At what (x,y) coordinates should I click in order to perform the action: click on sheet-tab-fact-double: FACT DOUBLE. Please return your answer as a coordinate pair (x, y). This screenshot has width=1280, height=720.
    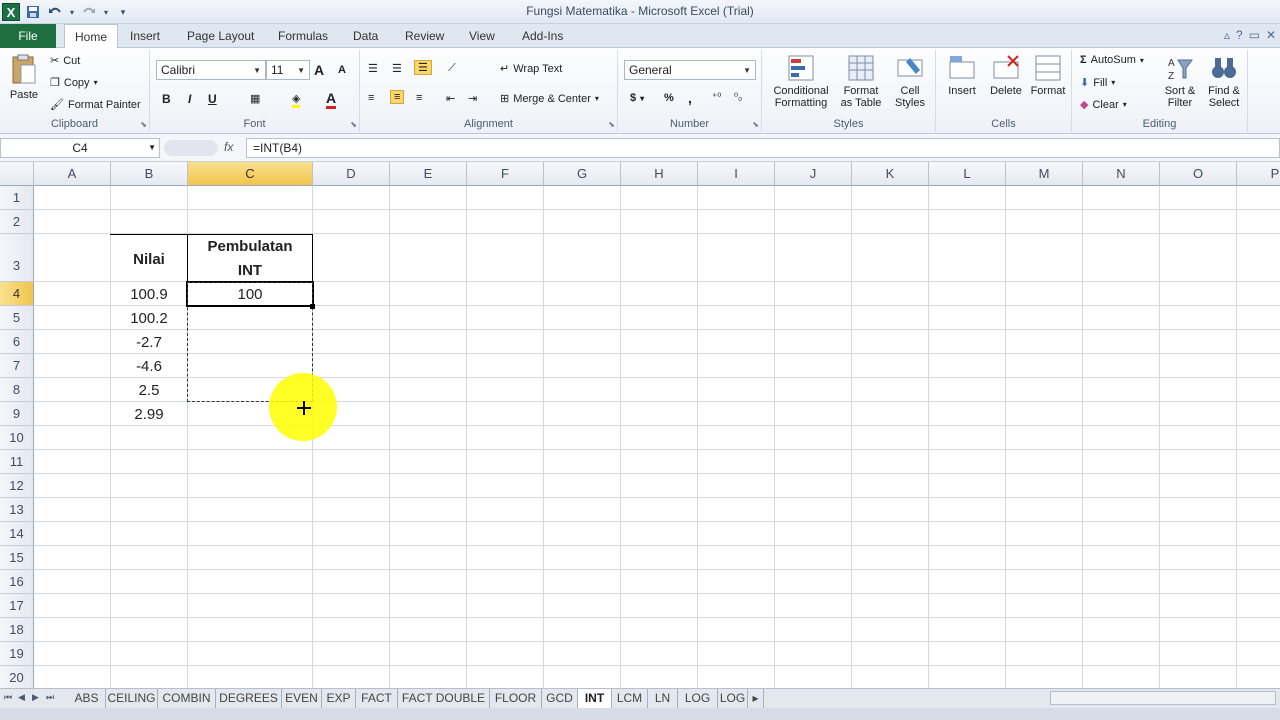
    Looking at the image, I should click on (444, 698).